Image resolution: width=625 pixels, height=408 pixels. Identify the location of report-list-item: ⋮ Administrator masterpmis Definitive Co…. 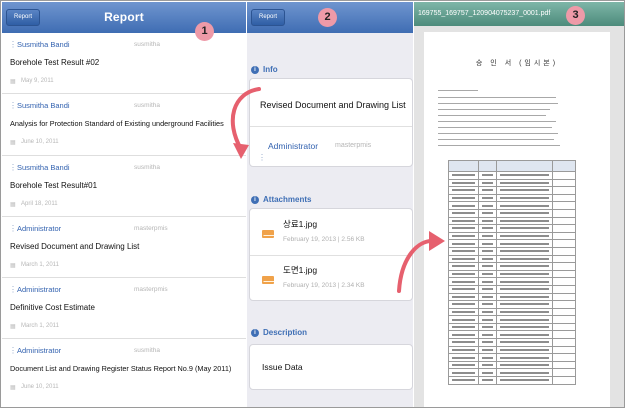
(124, 309).